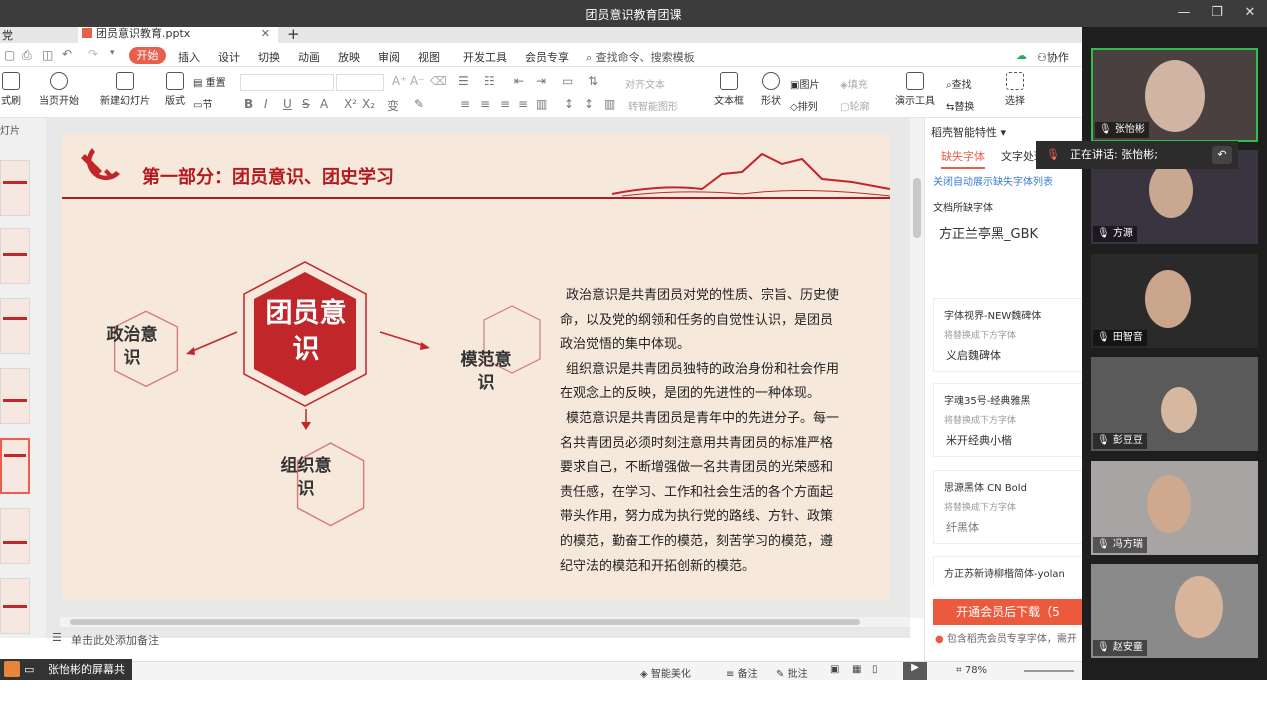  Describe the element at coordinates (567, 81) in the screenshot. I see `text-box-icon: ▭` at that location.